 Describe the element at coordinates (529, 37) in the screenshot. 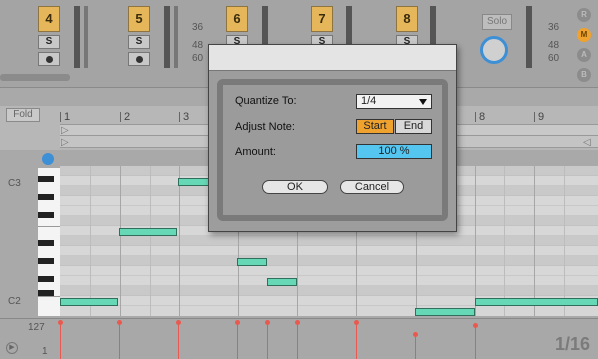

I see `master-meter` at that location.